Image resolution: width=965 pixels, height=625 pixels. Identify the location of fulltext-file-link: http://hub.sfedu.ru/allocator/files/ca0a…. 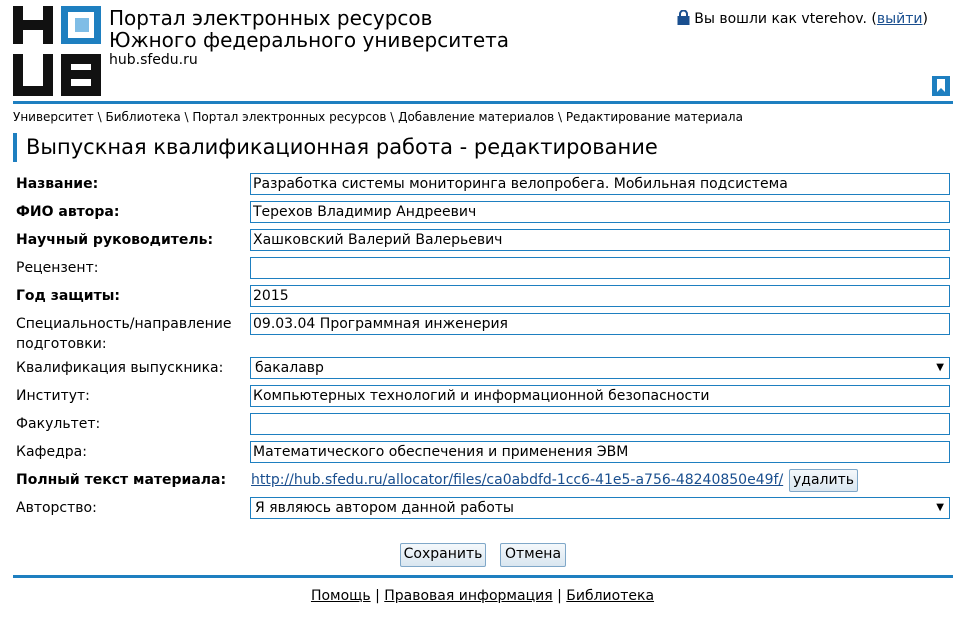
(517, 480).